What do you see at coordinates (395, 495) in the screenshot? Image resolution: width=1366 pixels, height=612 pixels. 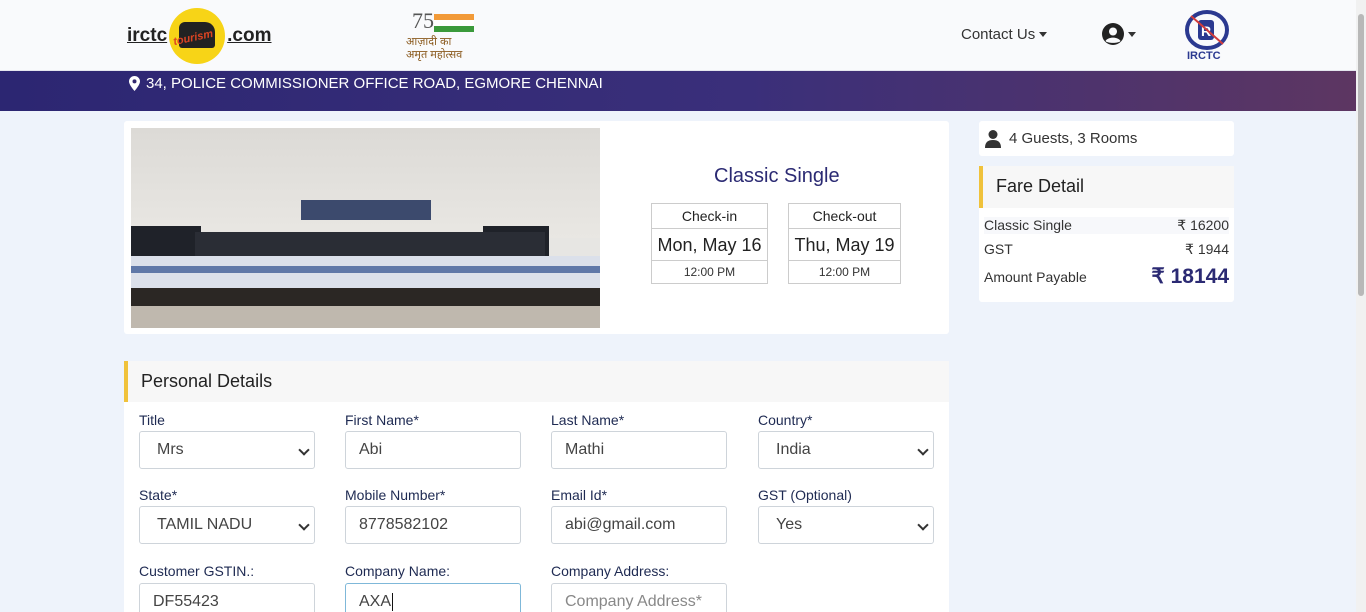 I see `mobile-number-label: Mobile Number*` at bounding box center [395, 495].